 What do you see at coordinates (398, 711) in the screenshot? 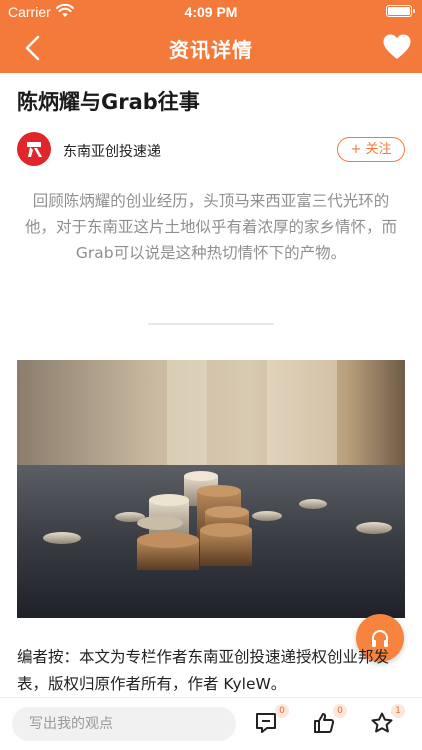
I see `favorite-count-badge: 1` at bounding box center [398, 711].